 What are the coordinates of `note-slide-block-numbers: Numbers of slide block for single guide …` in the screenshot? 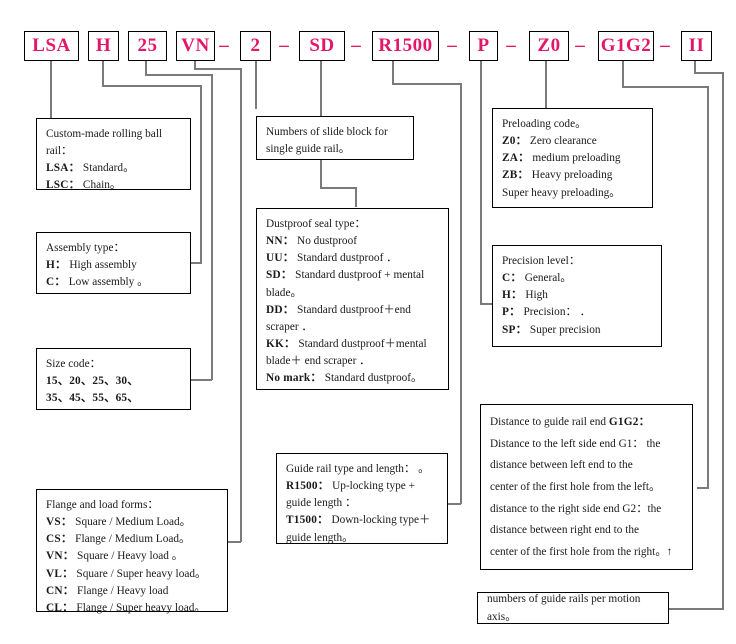 It's located at (335, 138).